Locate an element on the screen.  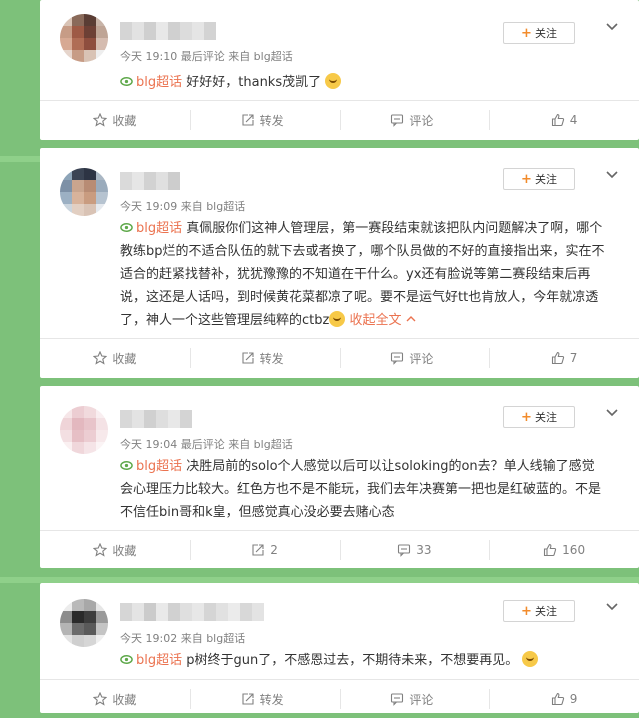
comment-button: 33 is located at coordinates (414, 550).